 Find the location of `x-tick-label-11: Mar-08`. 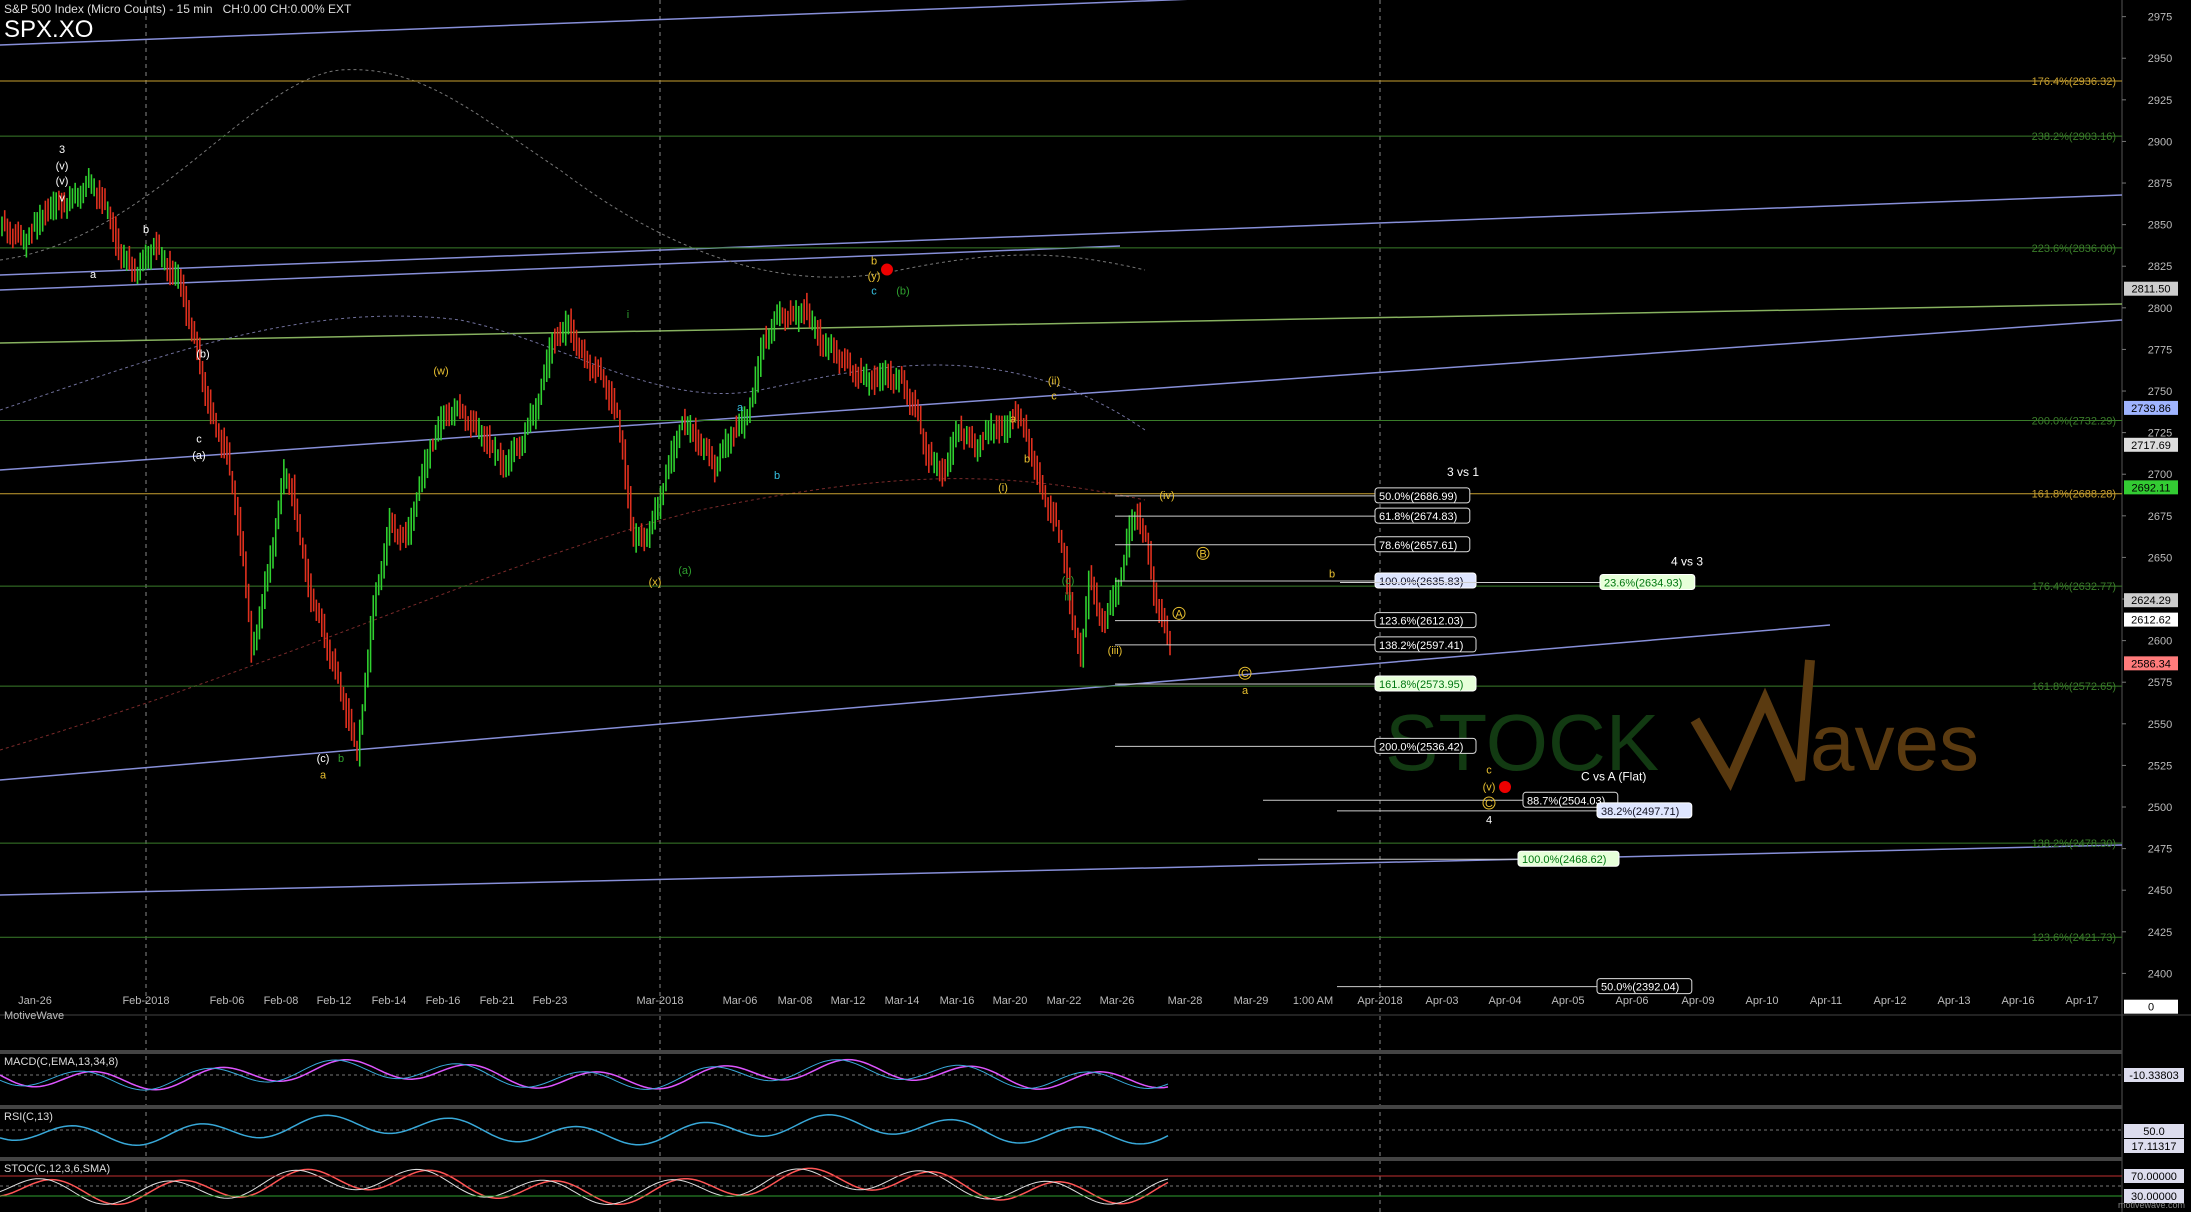

x-tick-label-11: Mar-08 is located at coordinates (795, 1001).